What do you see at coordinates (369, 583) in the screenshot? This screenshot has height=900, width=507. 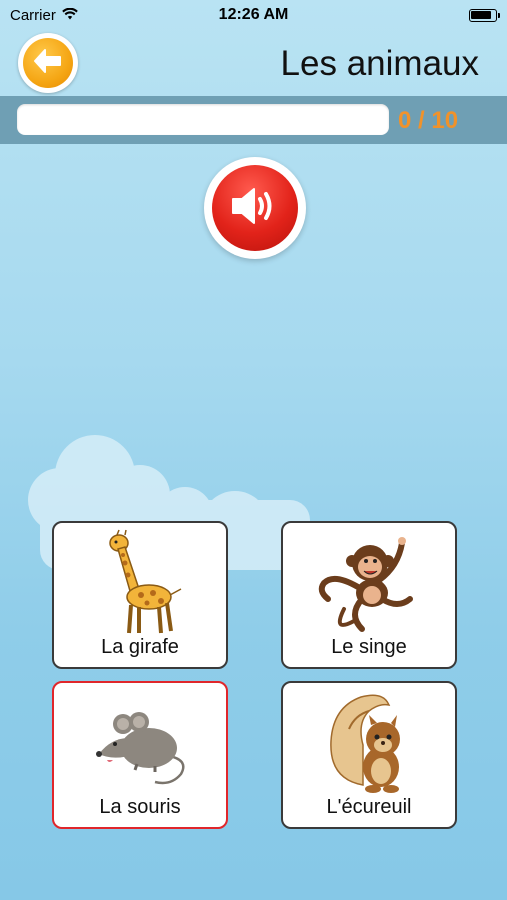 I see `monkey-icon` at bounding box center [369, 583].